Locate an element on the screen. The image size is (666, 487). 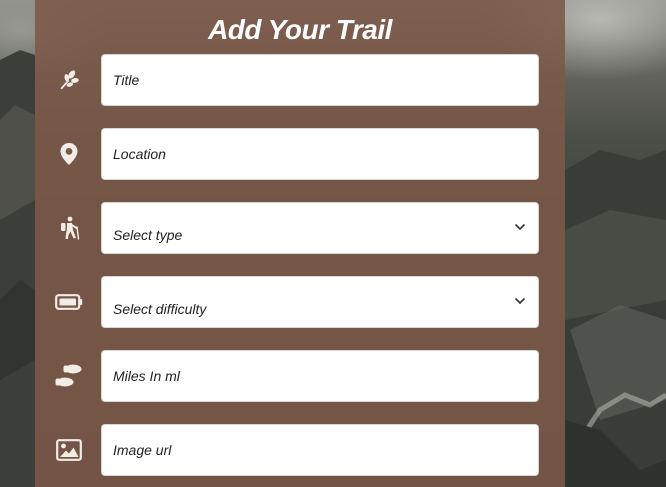
difficulty-row: Select difficulty is located at coordinates (300, 302).